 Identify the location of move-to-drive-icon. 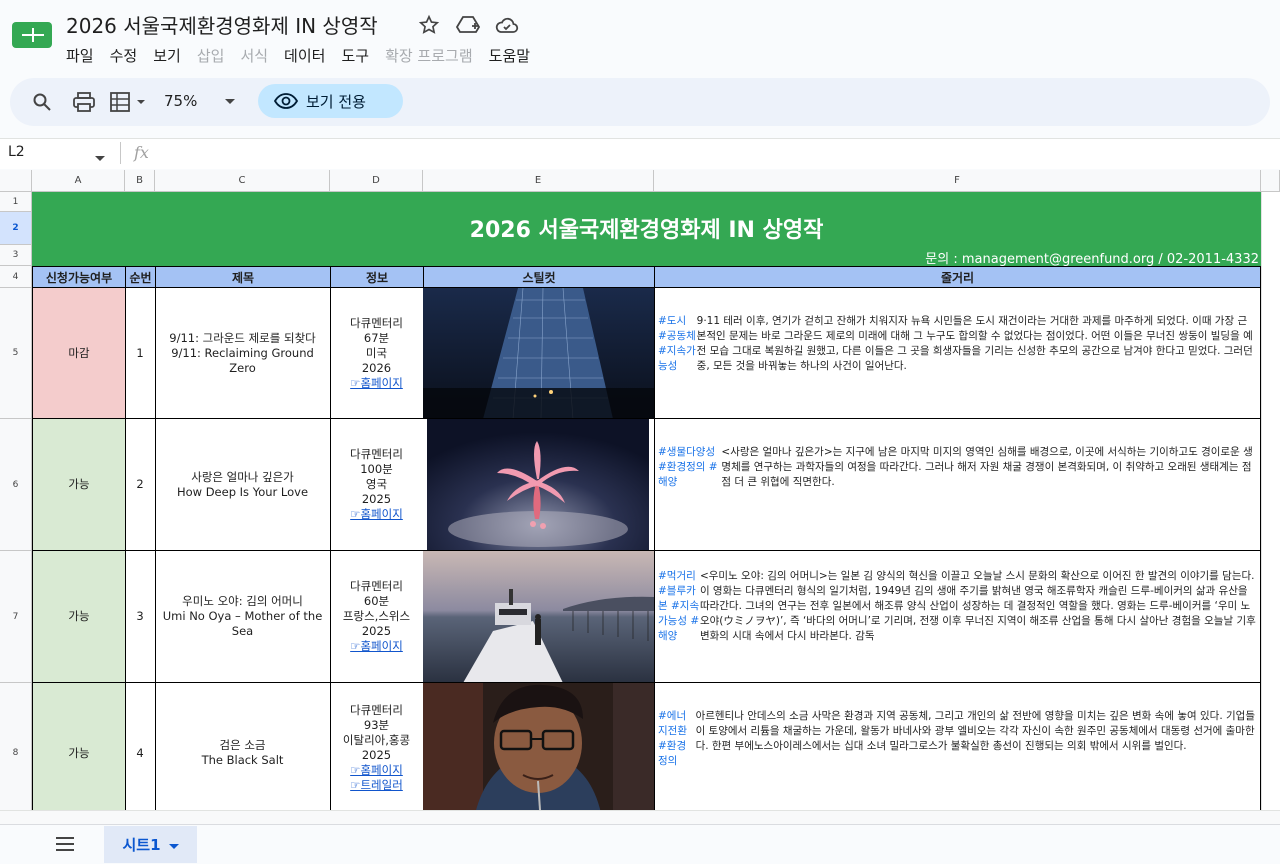
(468, 25).